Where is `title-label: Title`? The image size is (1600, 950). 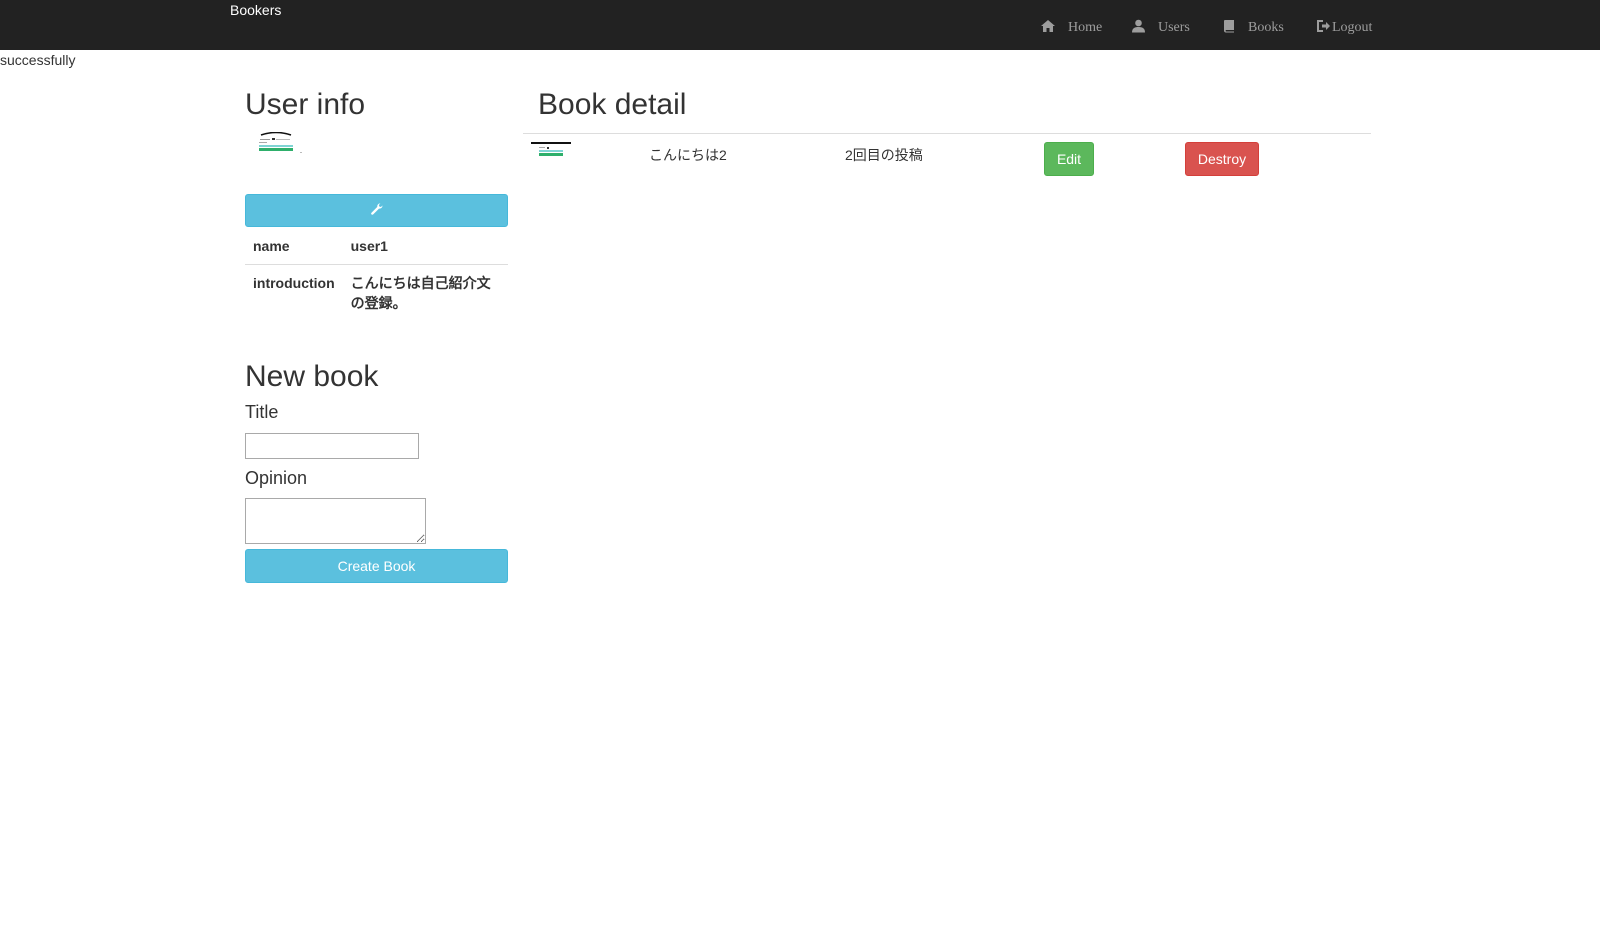 title-label: Title is located at coordinates (262, 412).